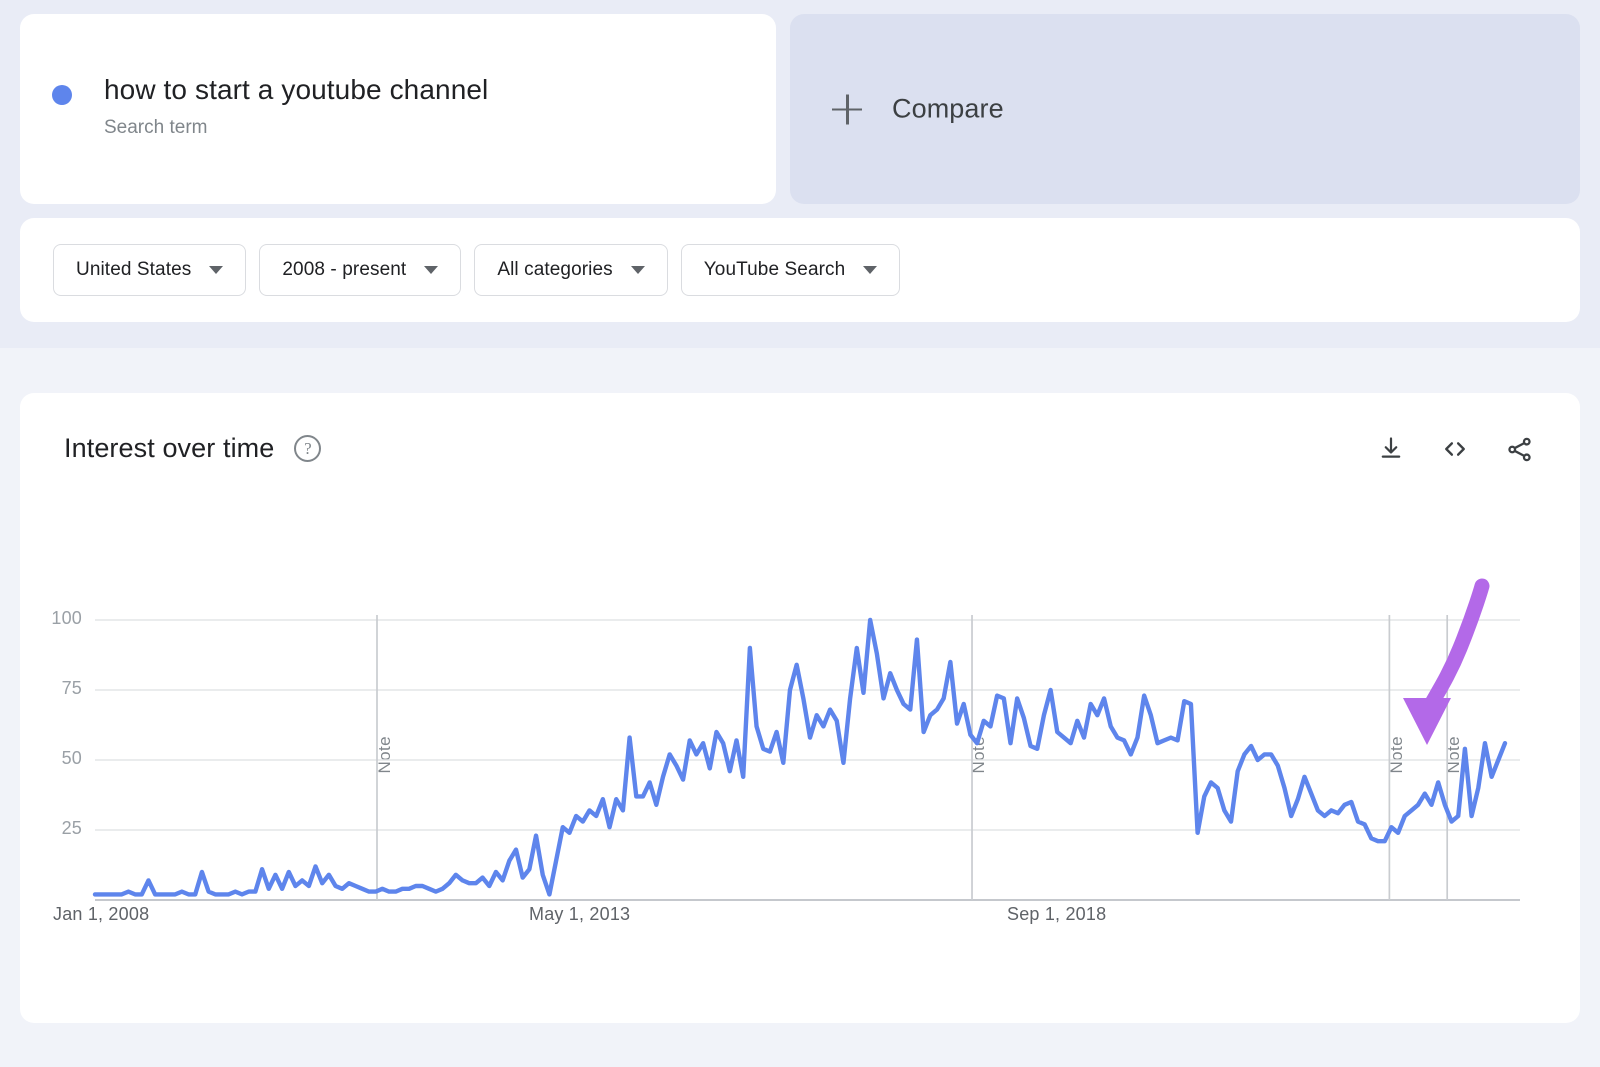 The height and width of the screenshot is (1067, 1600). I want to click on filter-location: United States, so click(150, 270).